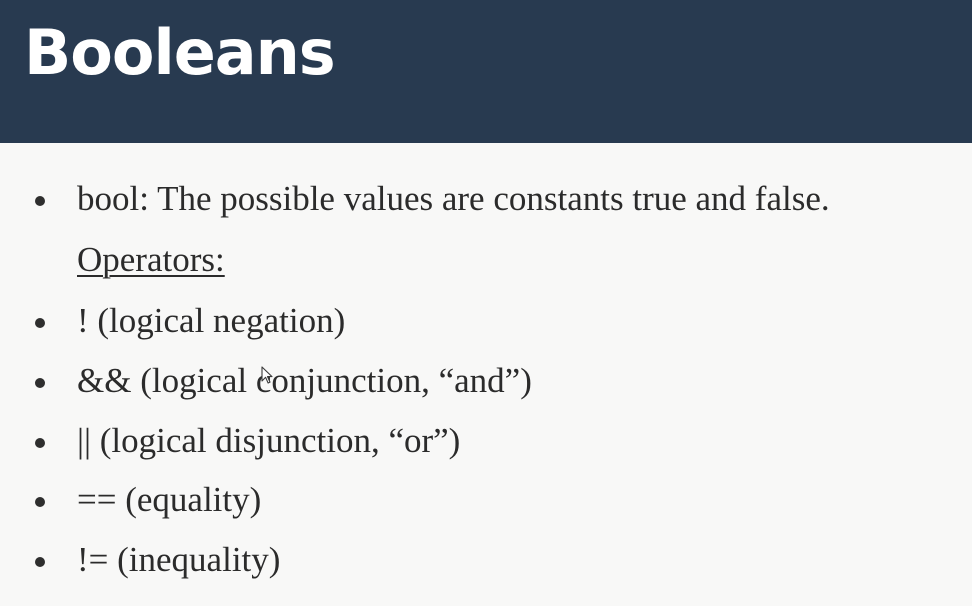 The width and height of the screenshot is (972, 606). I want to click on list-item-text: || (logical disjunction, “or”), so click(269, 440).